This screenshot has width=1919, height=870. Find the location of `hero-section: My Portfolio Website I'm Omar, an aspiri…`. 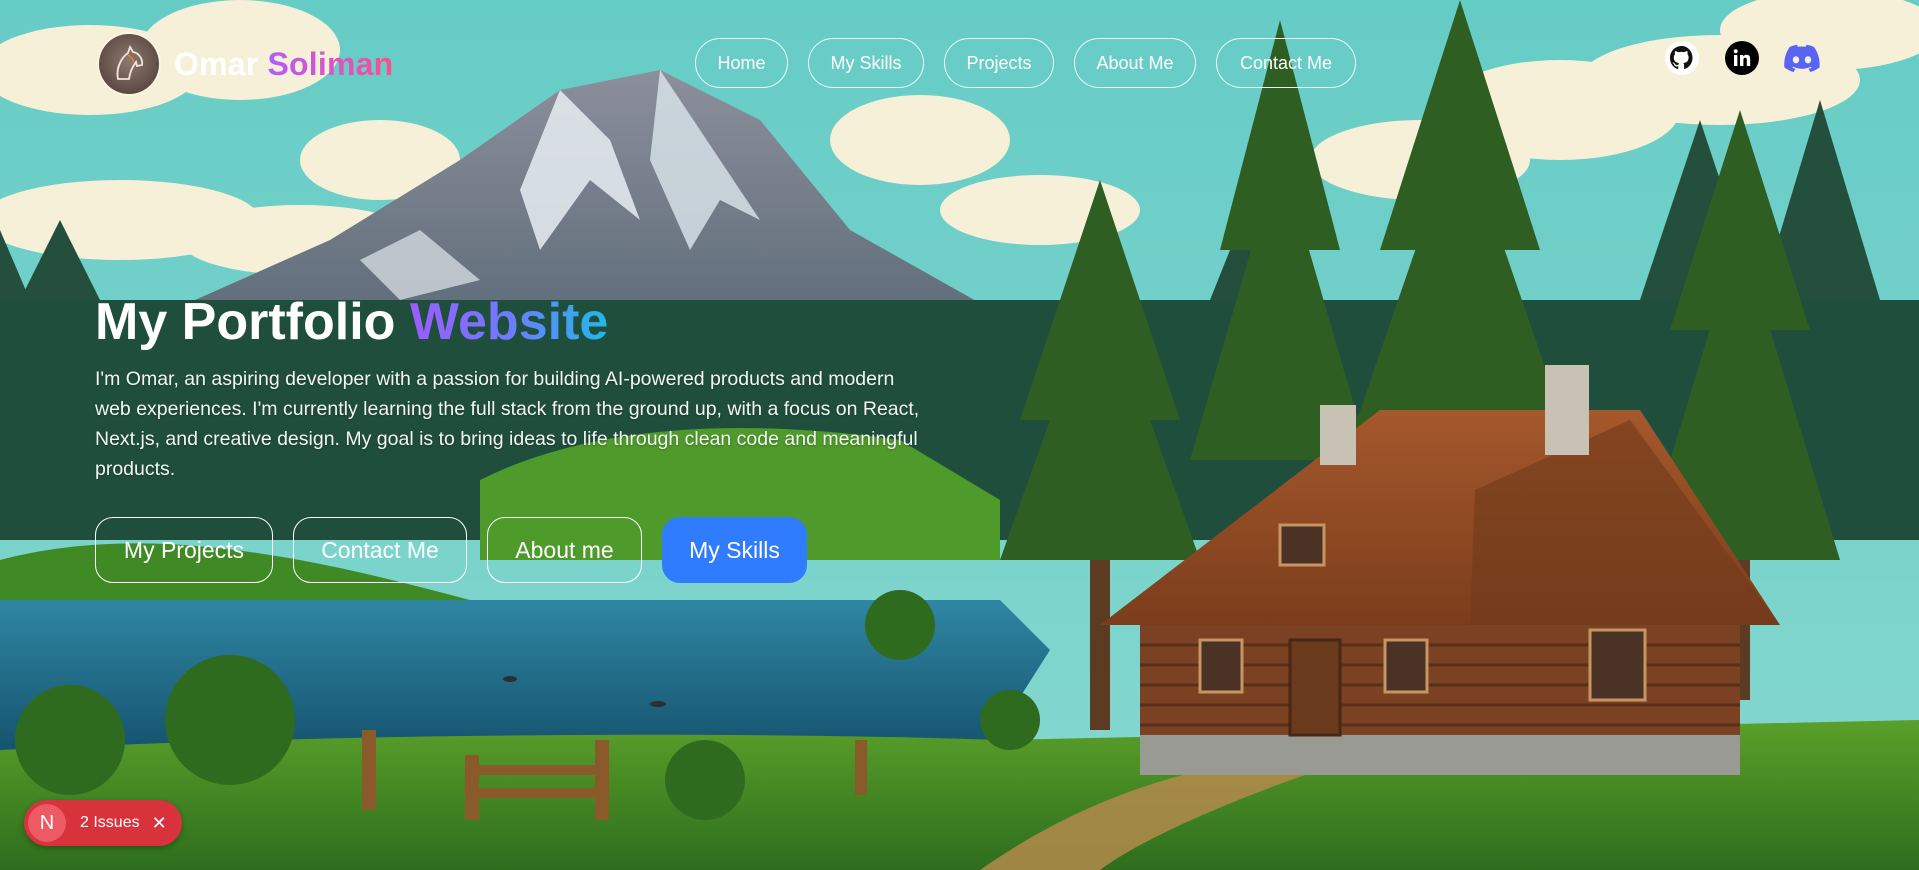

hero-section: My Portfolio Website I'm Omar, an aspiri… is located at coordinates (545, 387).